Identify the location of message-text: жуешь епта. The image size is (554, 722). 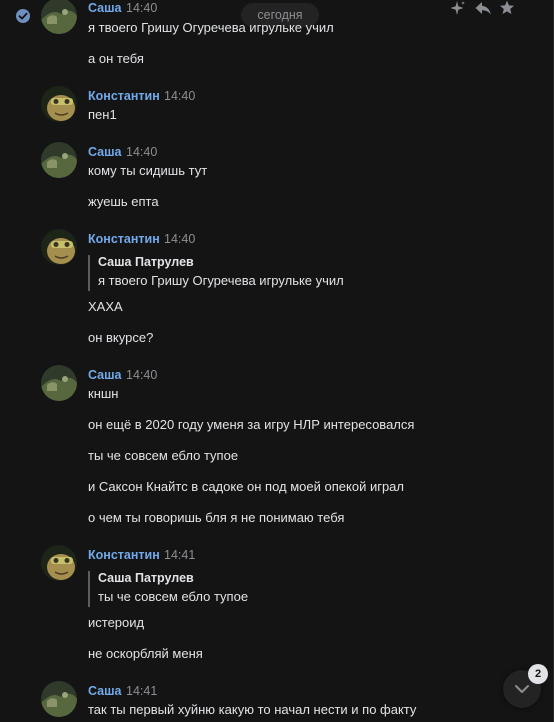
(123, 201).